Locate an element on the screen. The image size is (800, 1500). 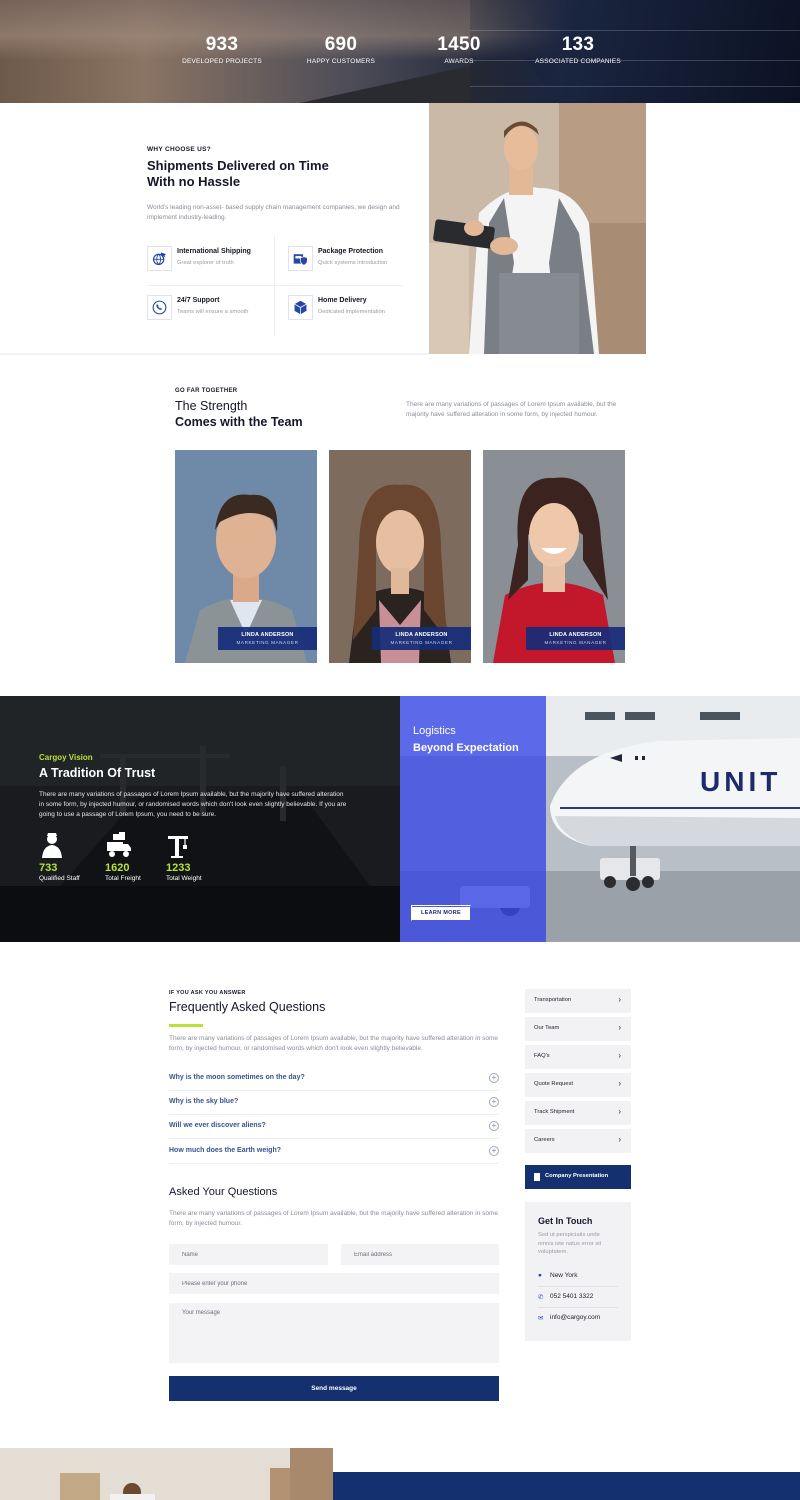
vision-stat-value: 733 is located at coordinates (48, 868).